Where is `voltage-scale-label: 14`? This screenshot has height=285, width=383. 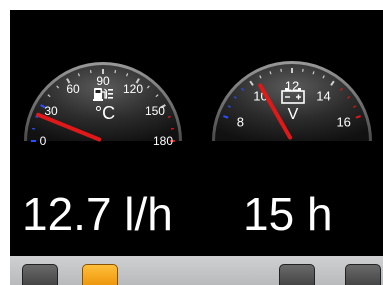
voltage-scale-label: 14 is located at coordinates (323, 95).